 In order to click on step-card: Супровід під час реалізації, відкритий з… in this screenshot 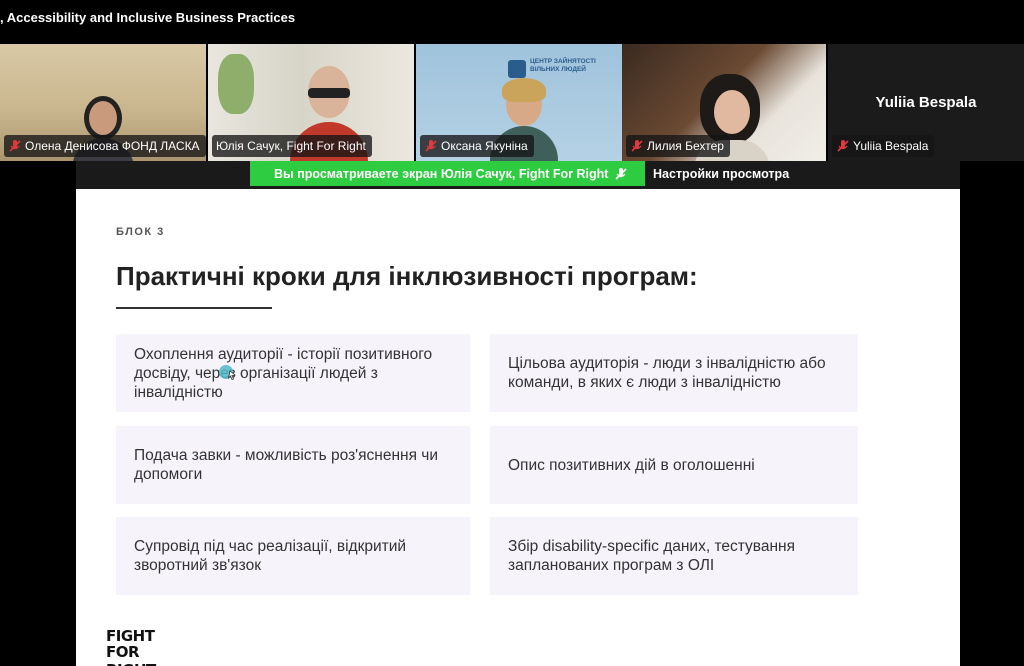, I will do `click(293, 556)`.